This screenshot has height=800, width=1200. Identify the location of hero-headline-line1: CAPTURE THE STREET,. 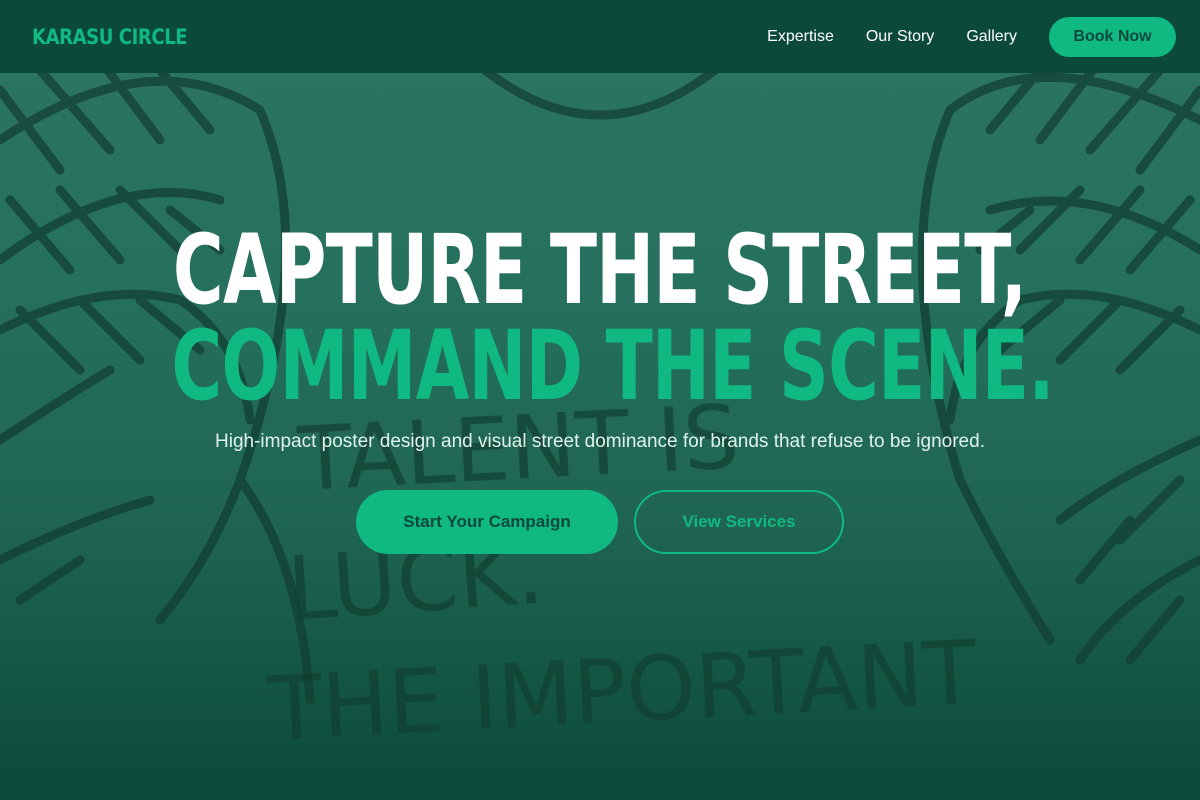
(600, 270).